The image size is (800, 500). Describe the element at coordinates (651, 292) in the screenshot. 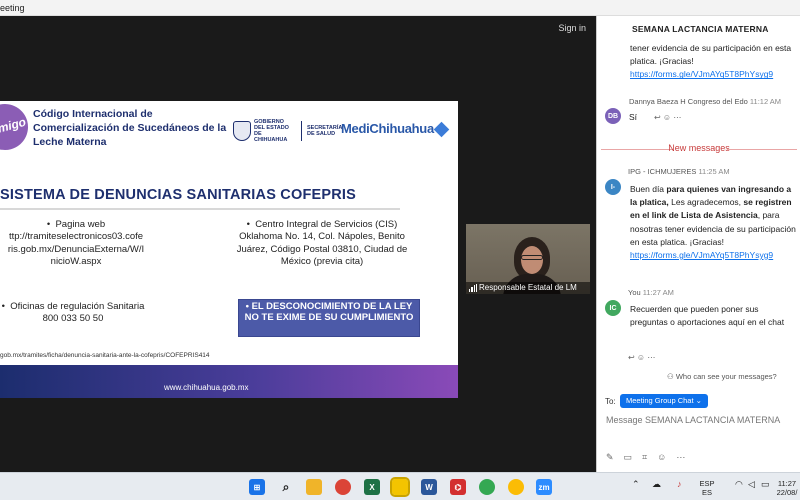

I see `message-sender: You 11:27 AM` at that location.